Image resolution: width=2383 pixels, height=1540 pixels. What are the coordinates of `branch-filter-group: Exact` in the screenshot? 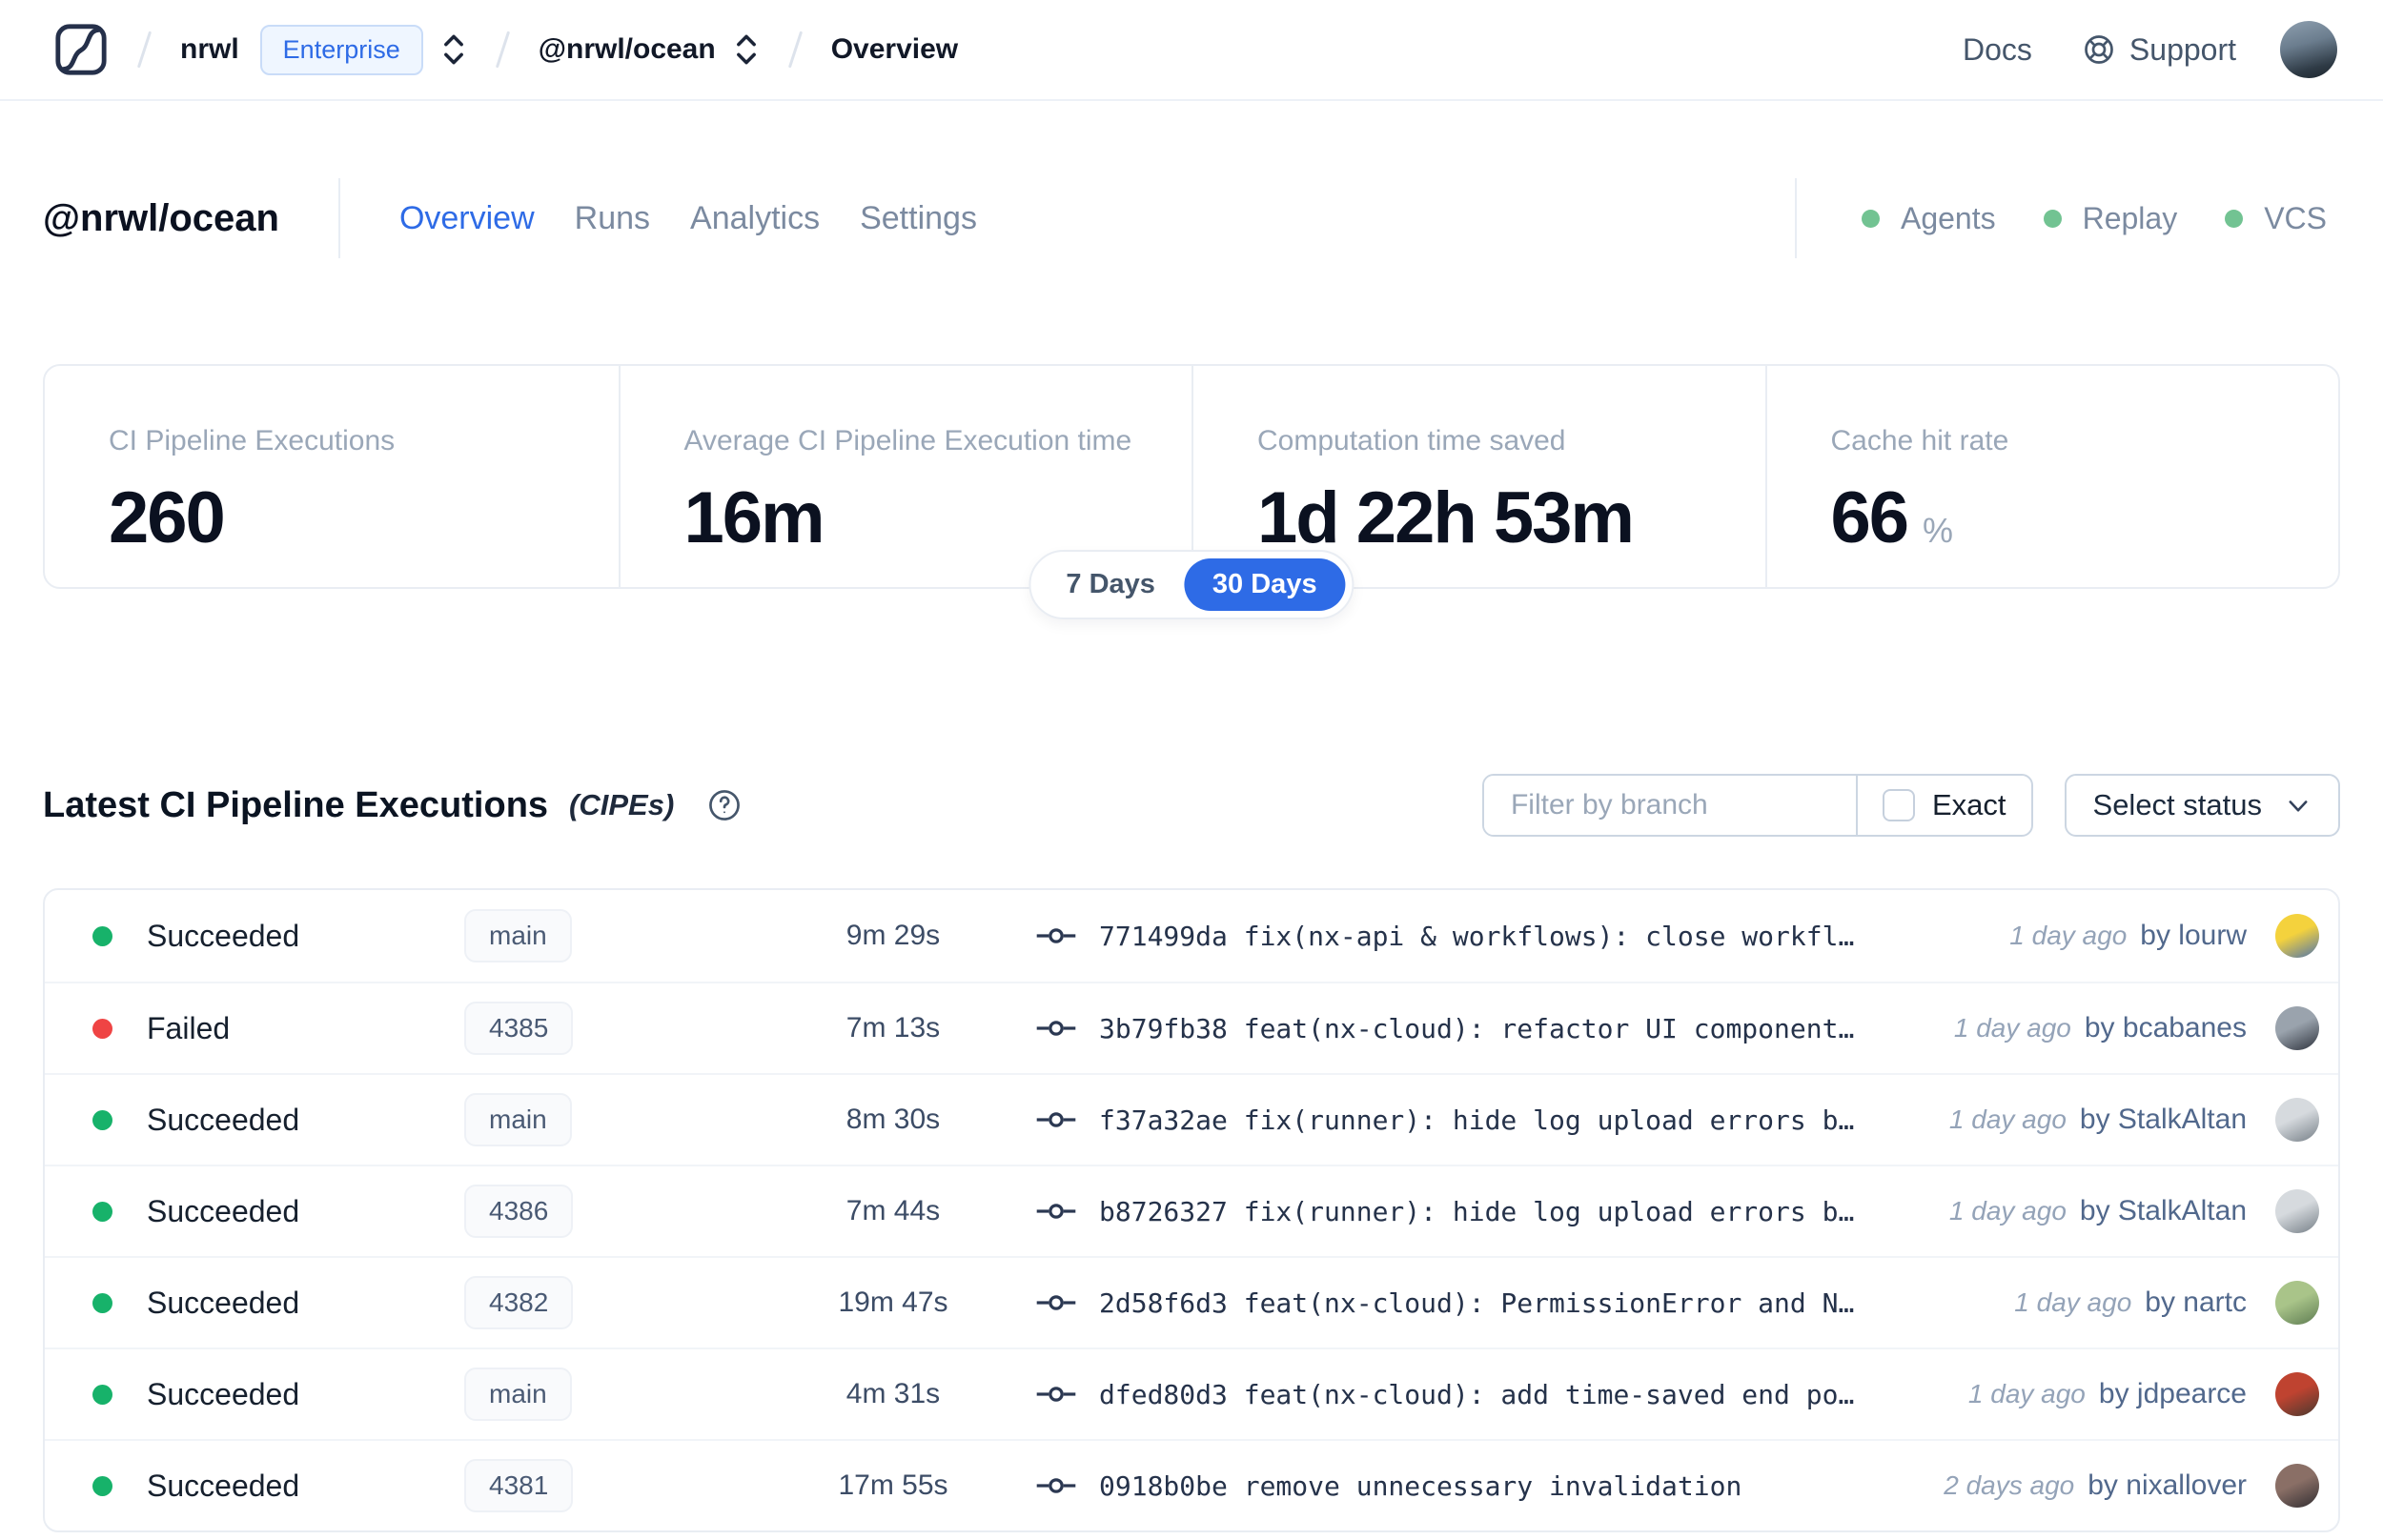 It's located at (1757, 805).